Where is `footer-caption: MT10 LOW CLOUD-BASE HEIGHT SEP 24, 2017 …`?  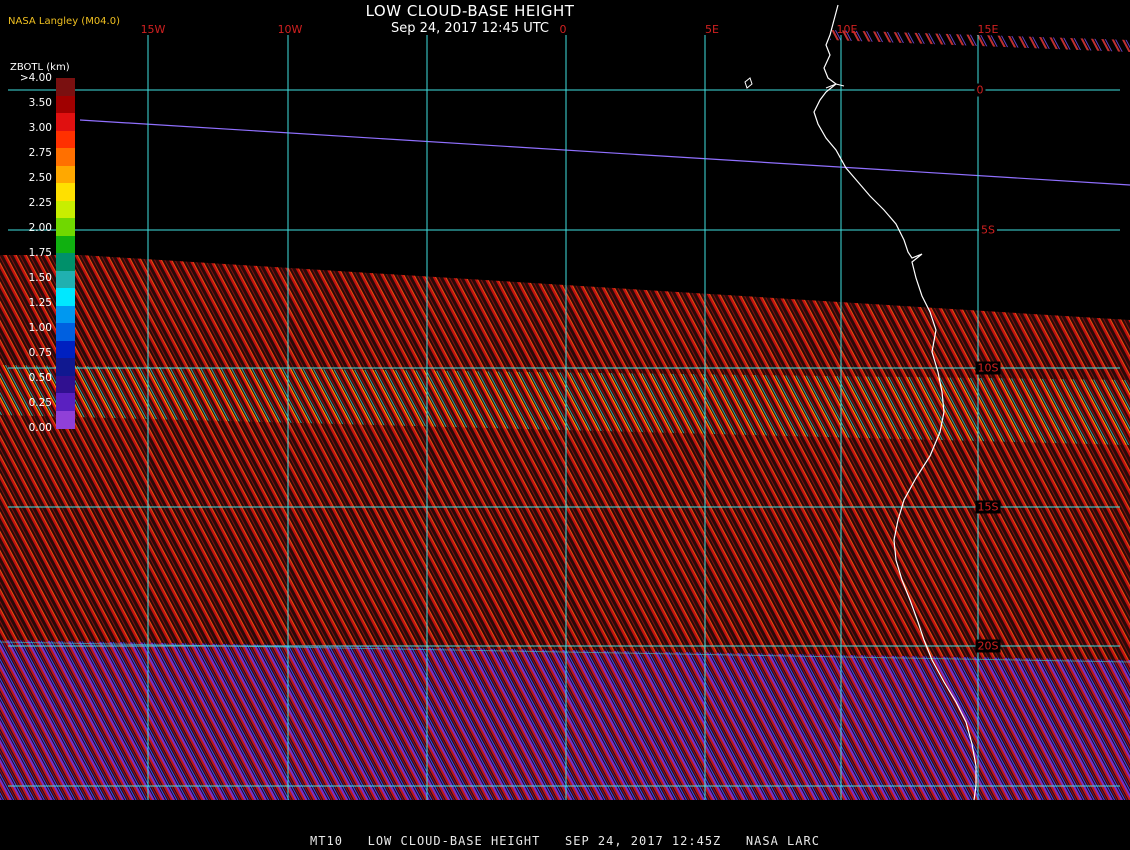 footer-caption: MT10 LOW CLOUD-BASE HEIGHT SEP 24, 2017 … is located at coordinates (565, 841).